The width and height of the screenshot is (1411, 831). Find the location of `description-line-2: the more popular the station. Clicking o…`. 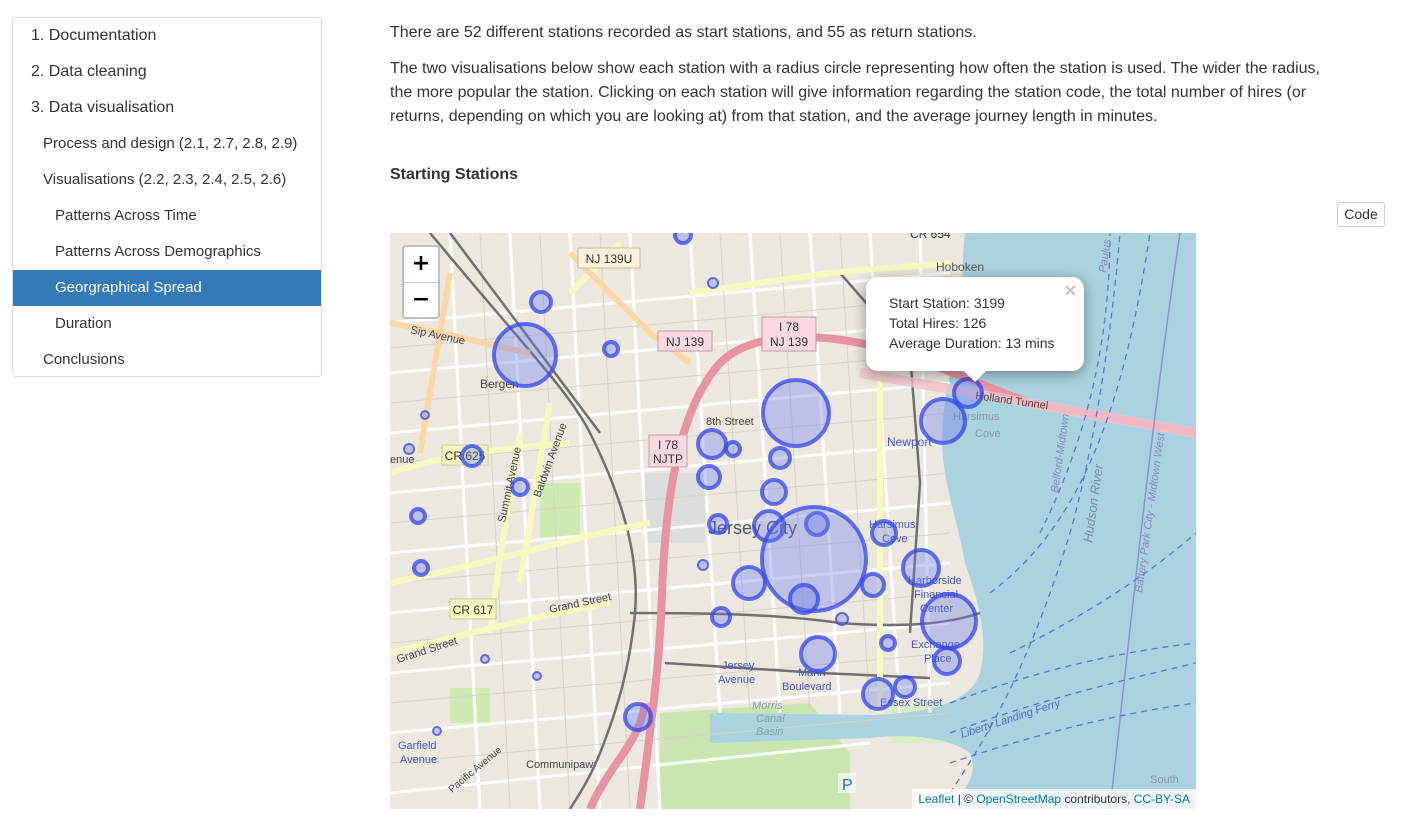

description-line-2: the more popular the station. Clicking o… is located at coordinates (848, 92).